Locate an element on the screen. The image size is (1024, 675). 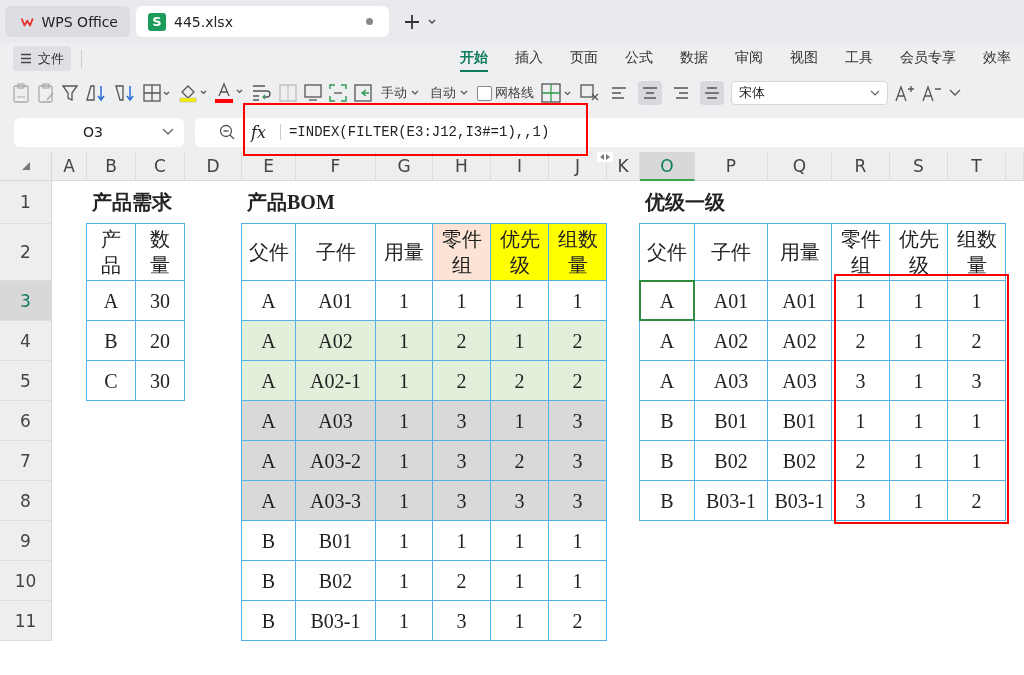
ribbon-tab: 会员专享 is located at coordinates (928, 58).